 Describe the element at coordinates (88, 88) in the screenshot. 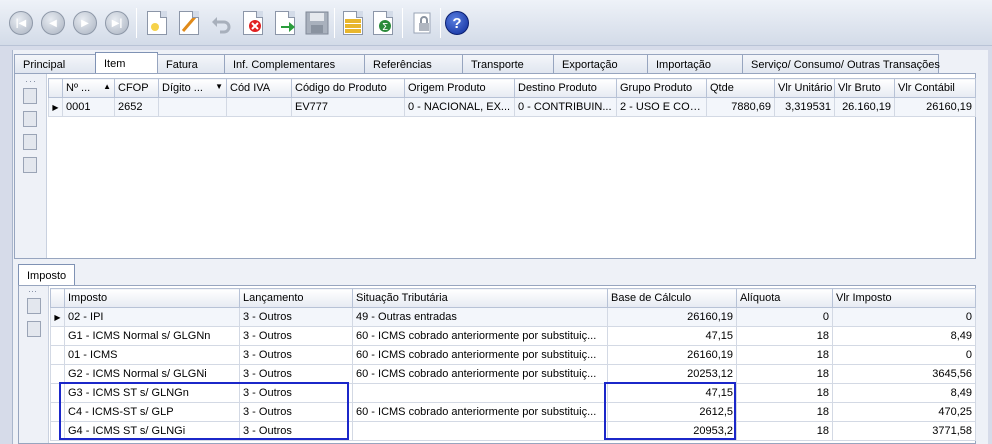

I see `column-header: Nº ... ▲` at that location.